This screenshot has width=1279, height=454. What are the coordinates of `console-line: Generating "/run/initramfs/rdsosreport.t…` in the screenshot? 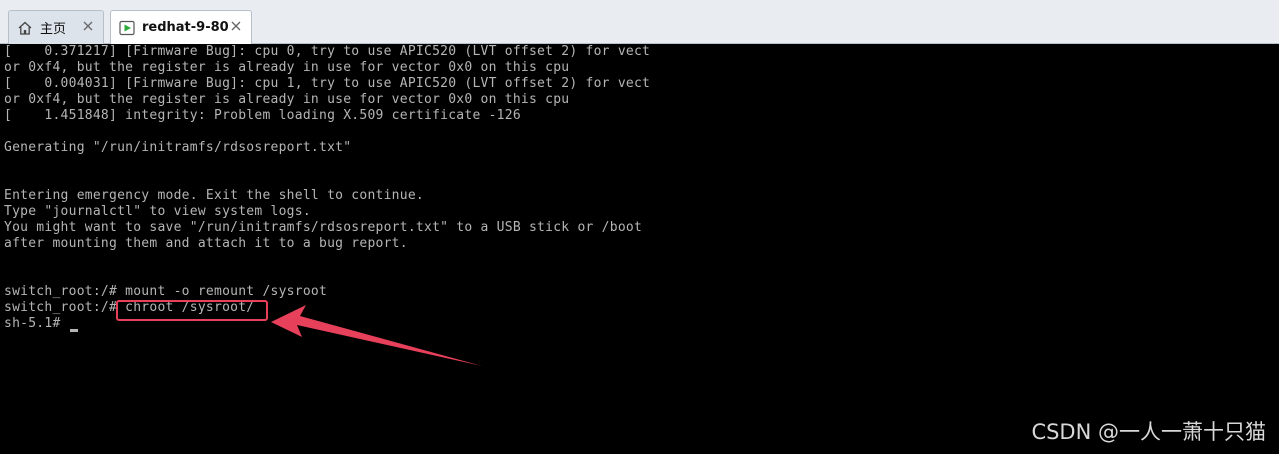 It's located at (178, 147).